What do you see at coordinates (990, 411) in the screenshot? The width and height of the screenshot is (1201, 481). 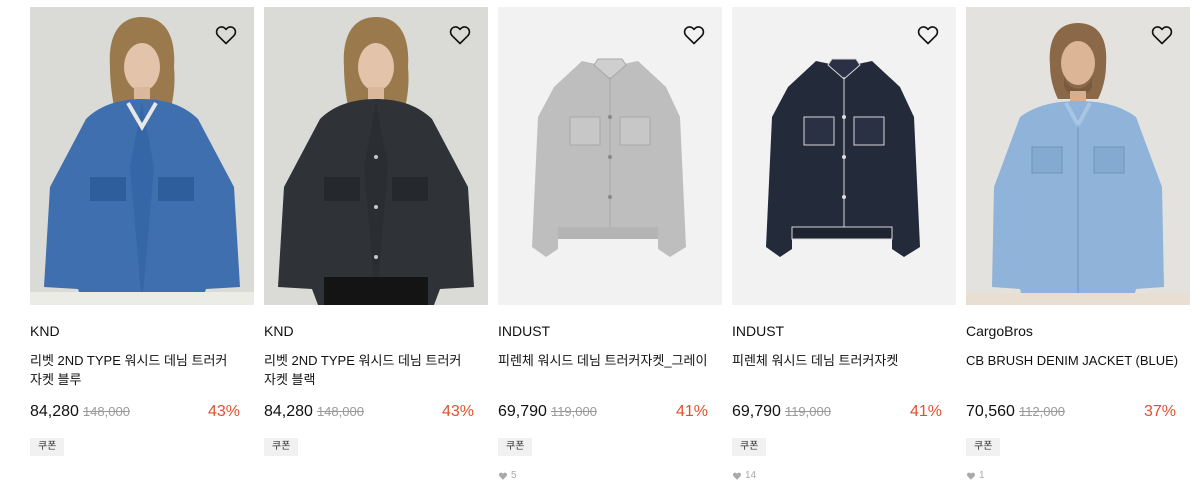 I see `sale-price: 70,560` at bounding box center [990, 411].